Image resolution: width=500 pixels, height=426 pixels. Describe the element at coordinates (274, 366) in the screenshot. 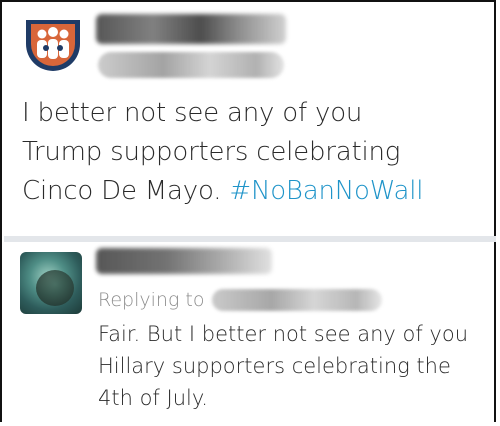

I see `reply-text-line: Hillary supporters celebrating the` at that location.